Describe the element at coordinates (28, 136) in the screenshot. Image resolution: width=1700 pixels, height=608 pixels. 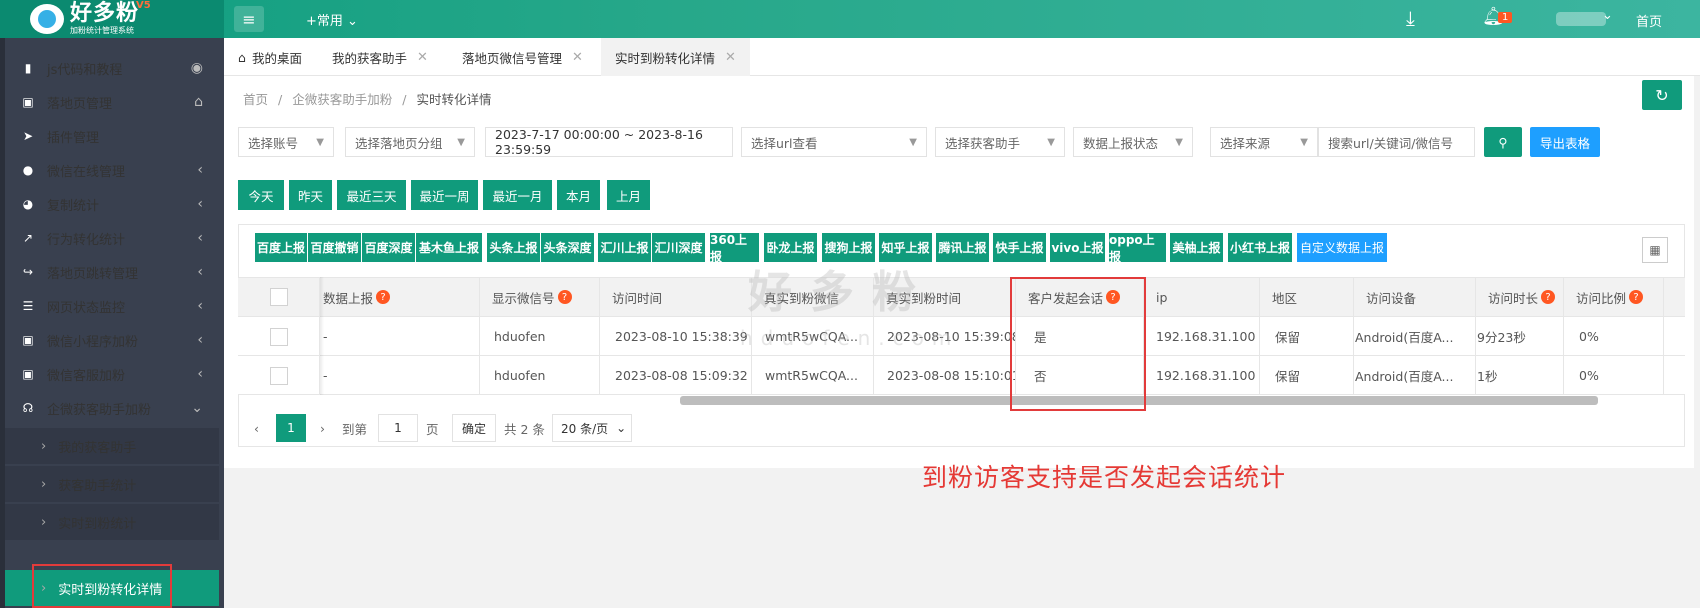
I see `send-icon: ➤` at that location.